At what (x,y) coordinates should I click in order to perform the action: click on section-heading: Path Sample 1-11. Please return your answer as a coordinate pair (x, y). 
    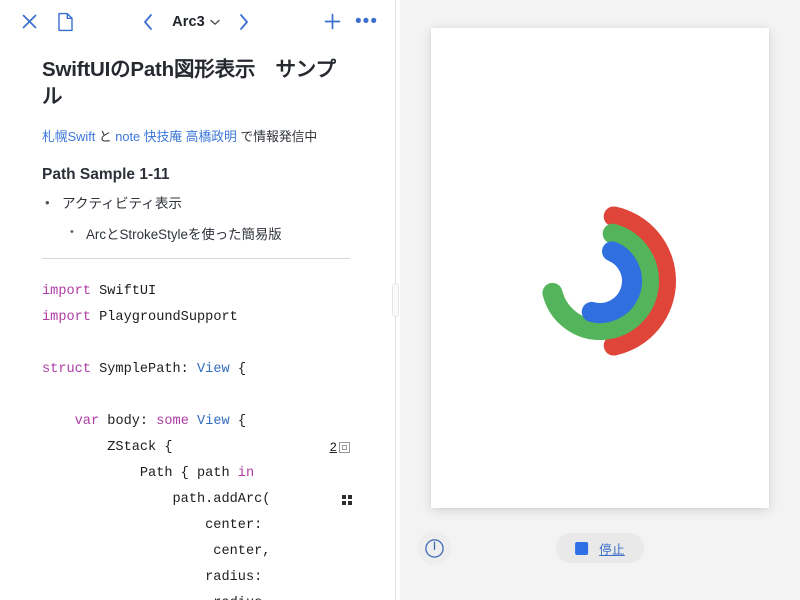
    Looking at the image, I should click on (106, 175).